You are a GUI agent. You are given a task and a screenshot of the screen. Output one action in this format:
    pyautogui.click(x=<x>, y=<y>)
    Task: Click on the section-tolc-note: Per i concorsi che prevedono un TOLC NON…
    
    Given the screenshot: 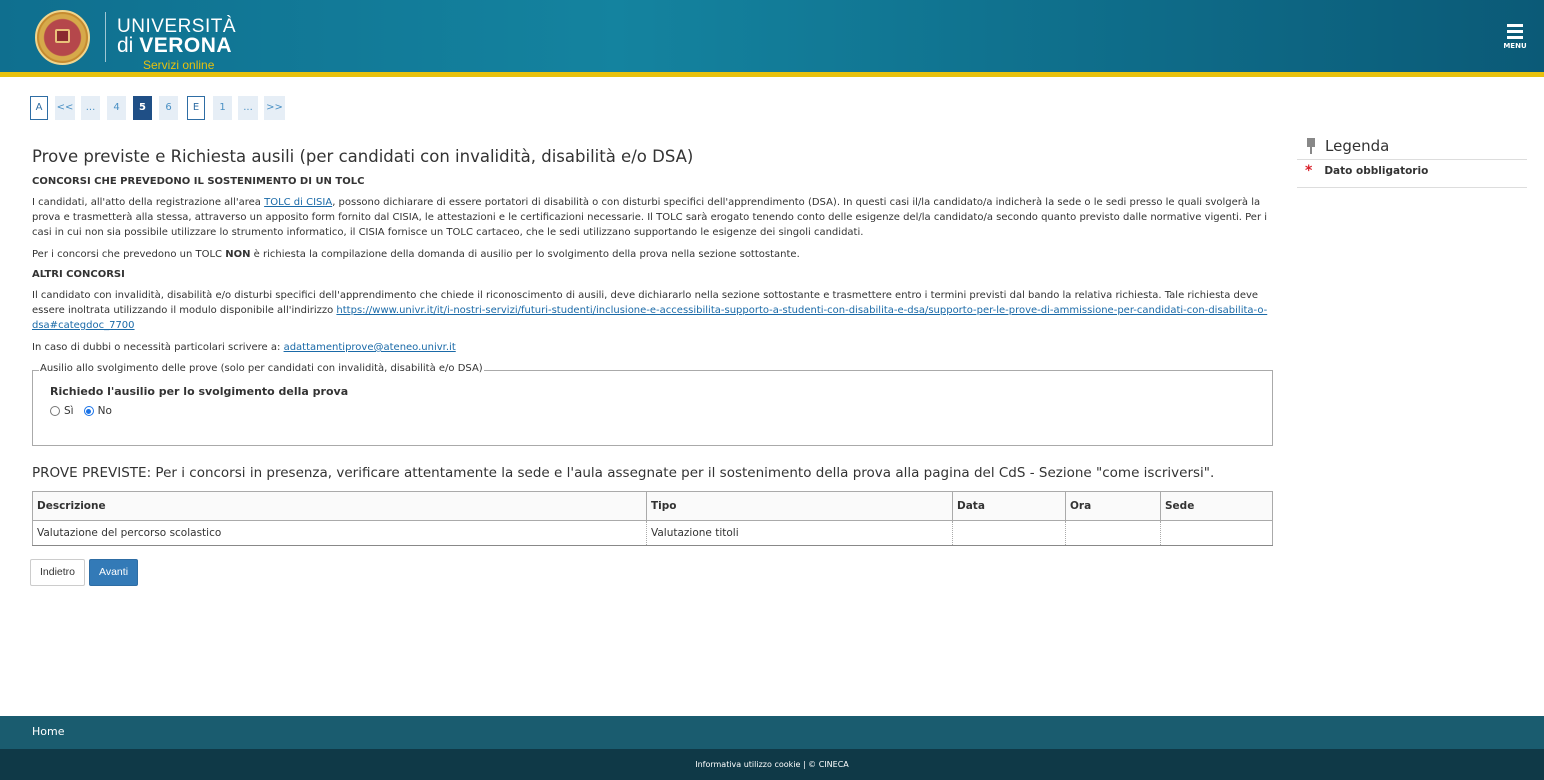 What is the action you would take?
    pyautogui.click(x=416, y=254)
    